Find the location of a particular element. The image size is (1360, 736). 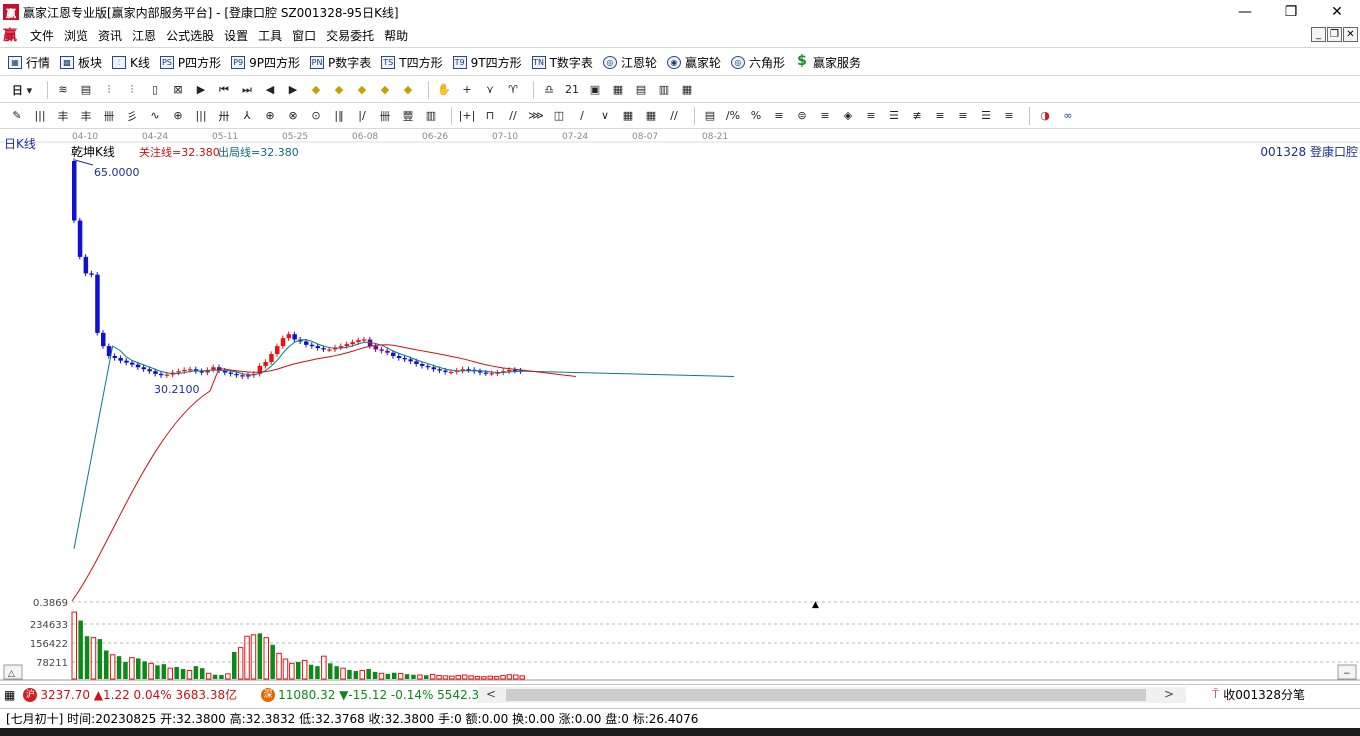

draw-tool-icon-41: ☰ is located at coordinates (986, 116).